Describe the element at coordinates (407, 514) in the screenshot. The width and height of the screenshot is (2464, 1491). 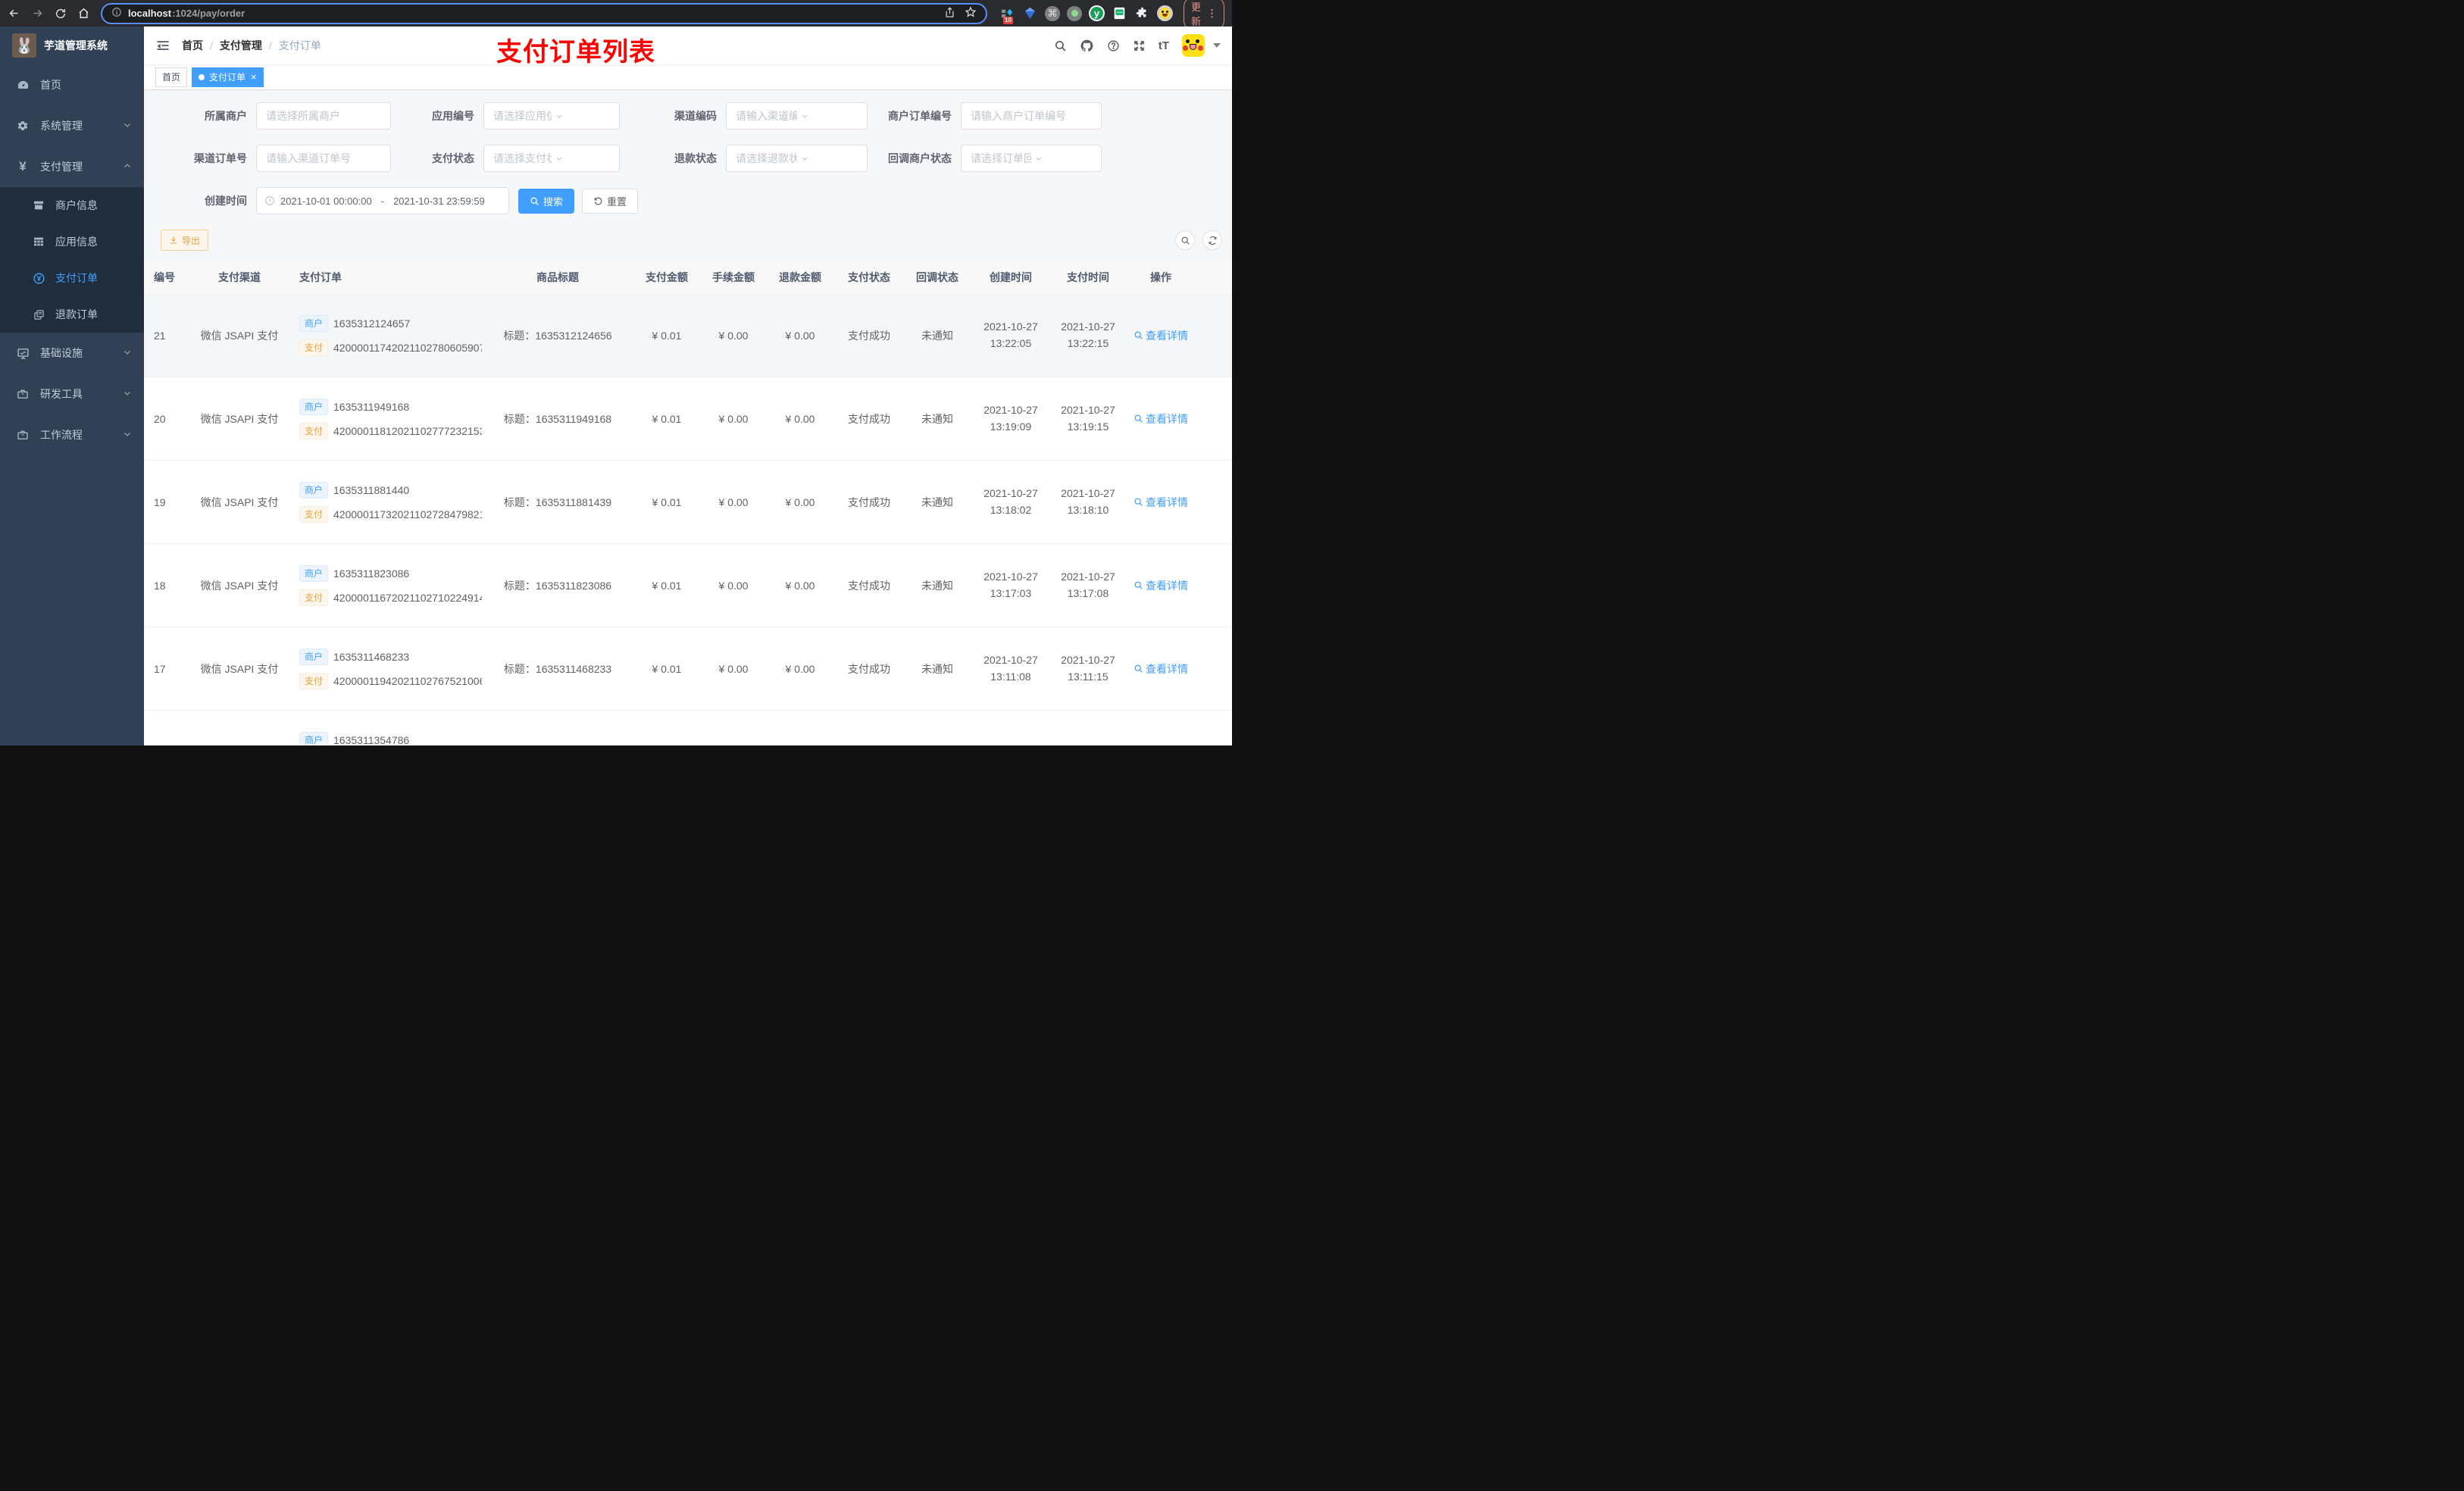
I see `channel-pay-no: 4200001173202110272847982104` at that location.